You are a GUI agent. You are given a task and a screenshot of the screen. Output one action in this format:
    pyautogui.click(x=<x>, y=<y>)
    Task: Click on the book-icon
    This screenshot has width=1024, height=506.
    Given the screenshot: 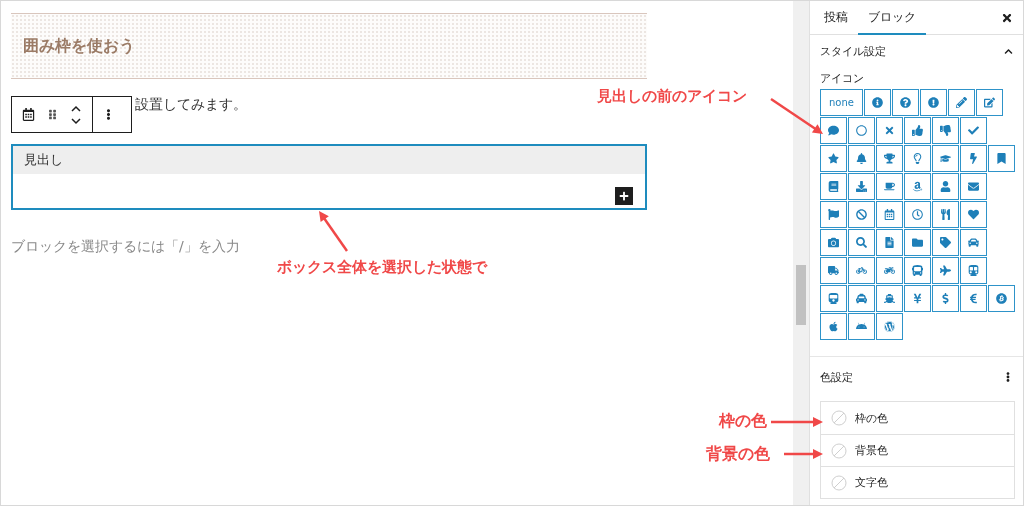 What is the action you would take?
    pyautogui.click(x=833, y=186)
    